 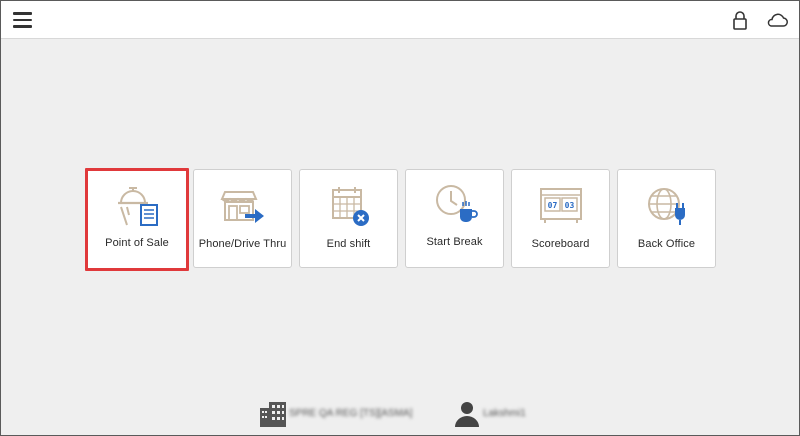 What do you see at coordinates (241, 207) in the screenshot?
I see `phone-drive-thru-icon` at bounding box center [241, 207].